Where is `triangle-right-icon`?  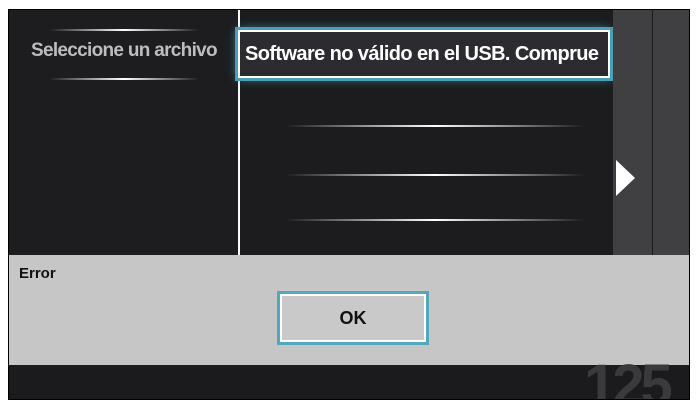 triangle-right-icon is located at coordinates (625, 178).